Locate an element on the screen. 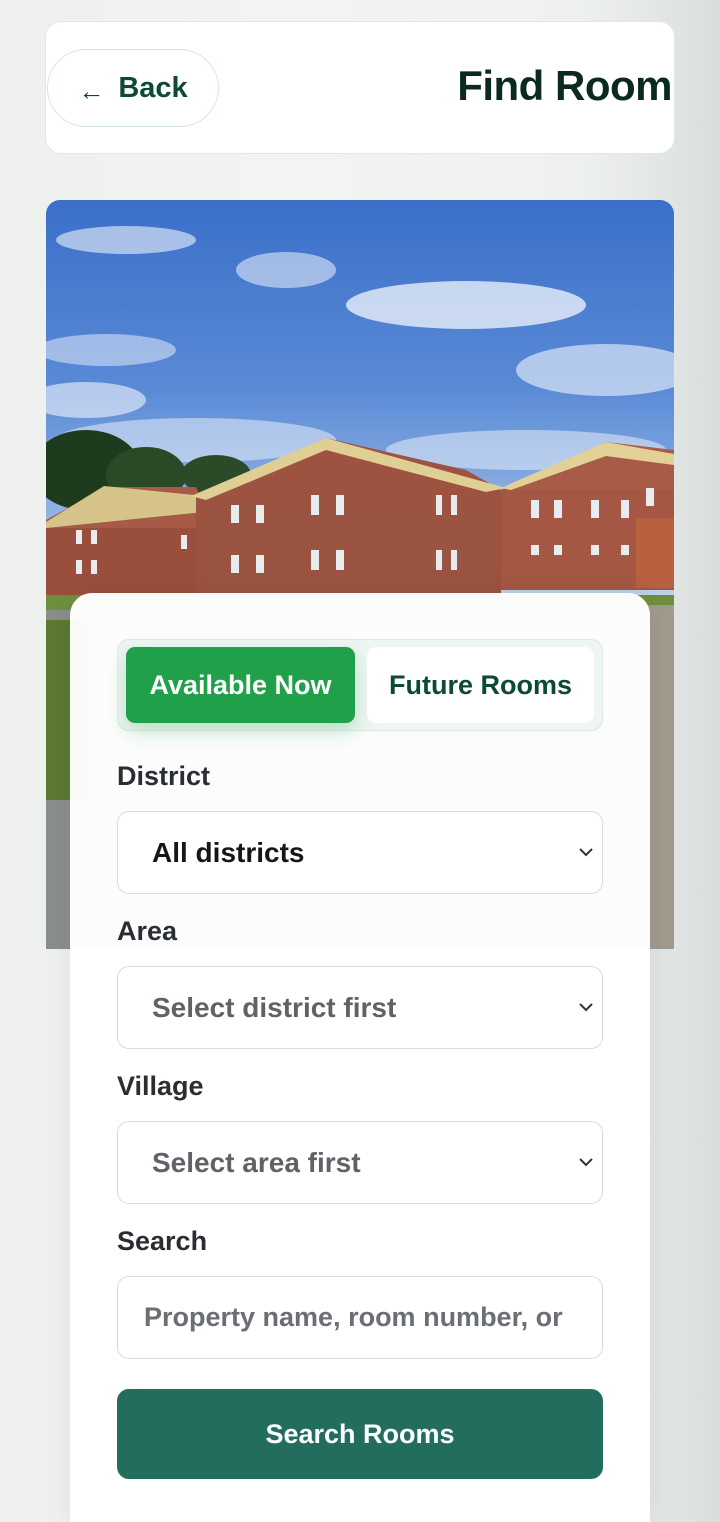 The image size is (720, 1522). back-arrow-icon: ← is located at coordinates (91, 90).